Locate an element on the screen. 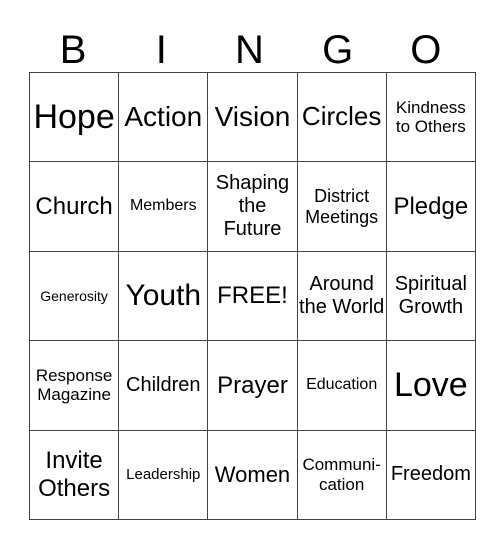 The width and height of the screenshot is (500, 544). bingo-cell: Action is located at coordinates (163, 117).